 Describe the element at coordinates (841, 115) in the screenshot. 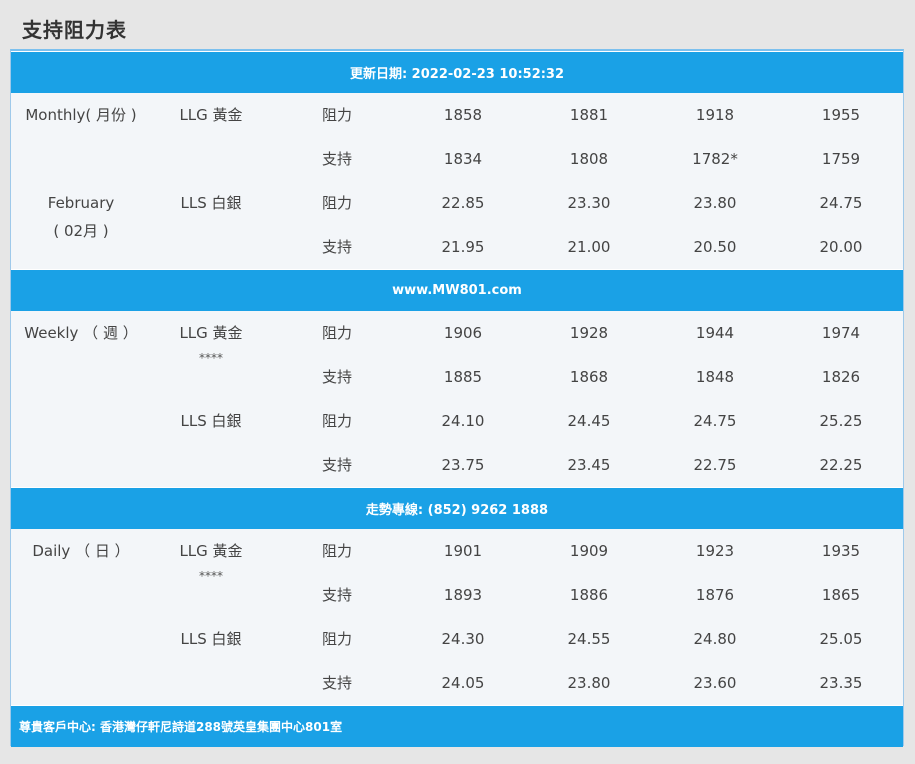

I see `value-cell: 1955` at that location.